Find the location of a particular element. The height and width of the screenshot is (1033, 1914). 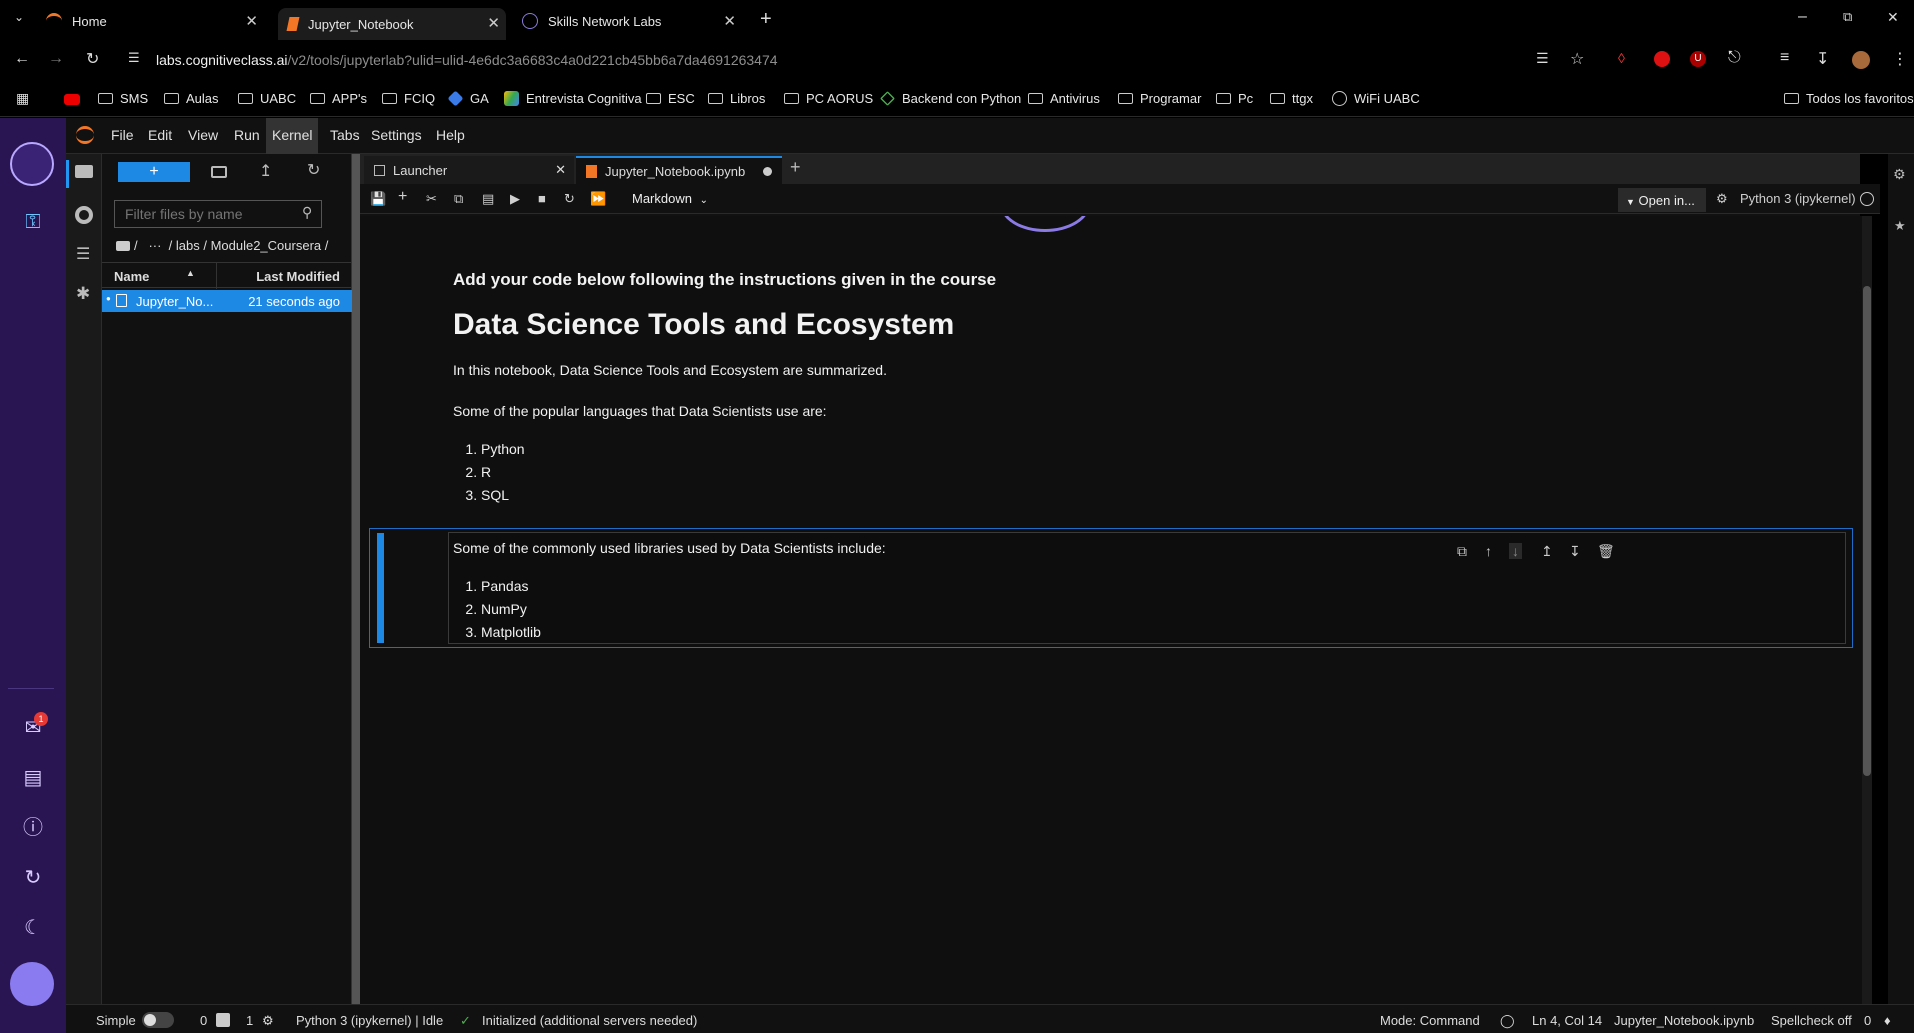

bookmark-antivirus: Antivirus is located at coordinates (1064, 98).